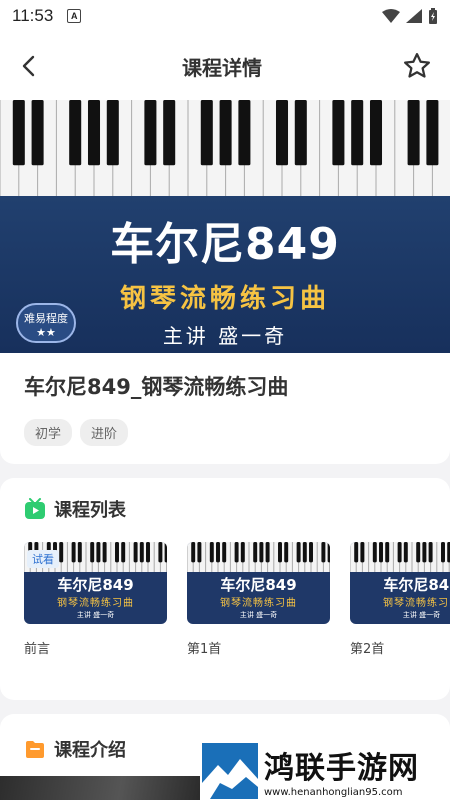 The image size is (450, 800). I want to click on star-favorite-icon, so click(417, 66).